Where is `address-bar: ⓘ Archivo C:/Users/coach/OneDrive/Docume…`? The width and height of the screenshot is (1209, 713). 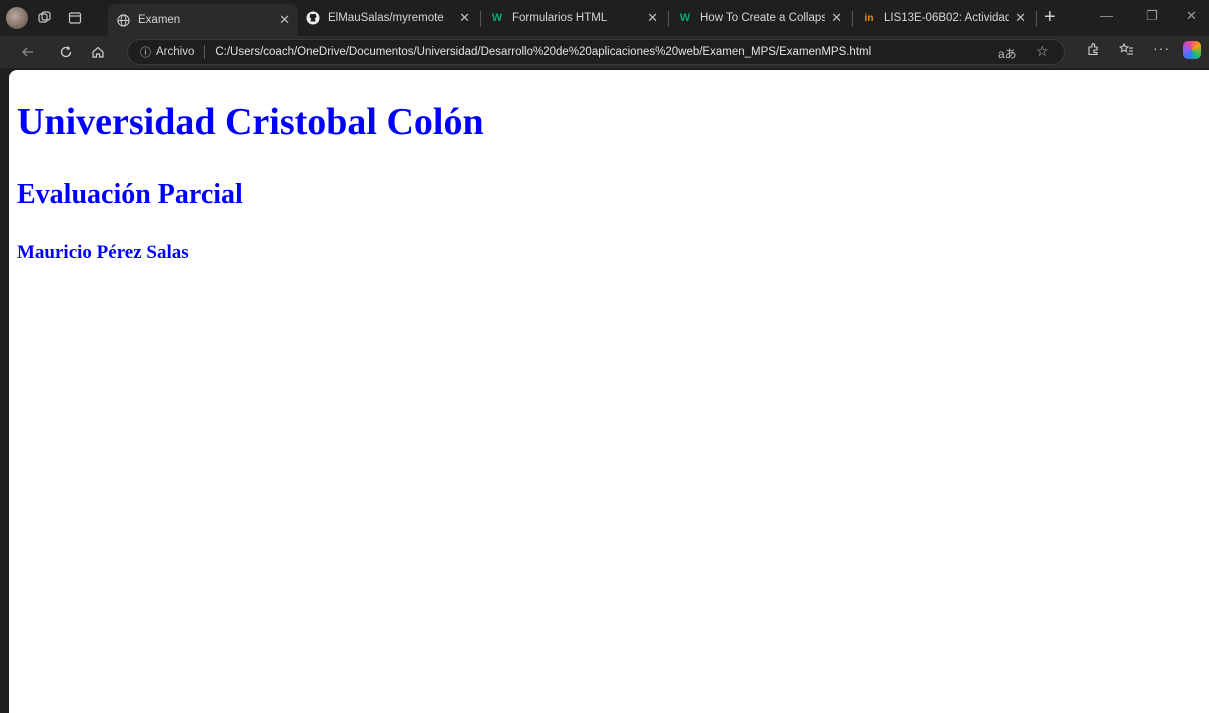
address-bar: ⓘ Archivo C:/Users/coach/OneDrive/Docume… is located at coordinates (596, 52).